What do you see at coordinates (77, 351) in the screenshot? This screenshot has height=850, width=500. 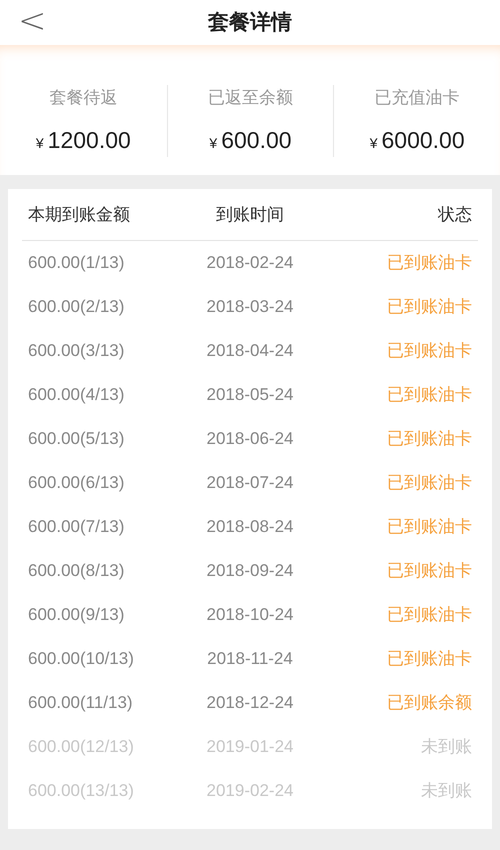 I see `amount-cell-text: 600.00(3/13)` at bounding box center [77, 351].